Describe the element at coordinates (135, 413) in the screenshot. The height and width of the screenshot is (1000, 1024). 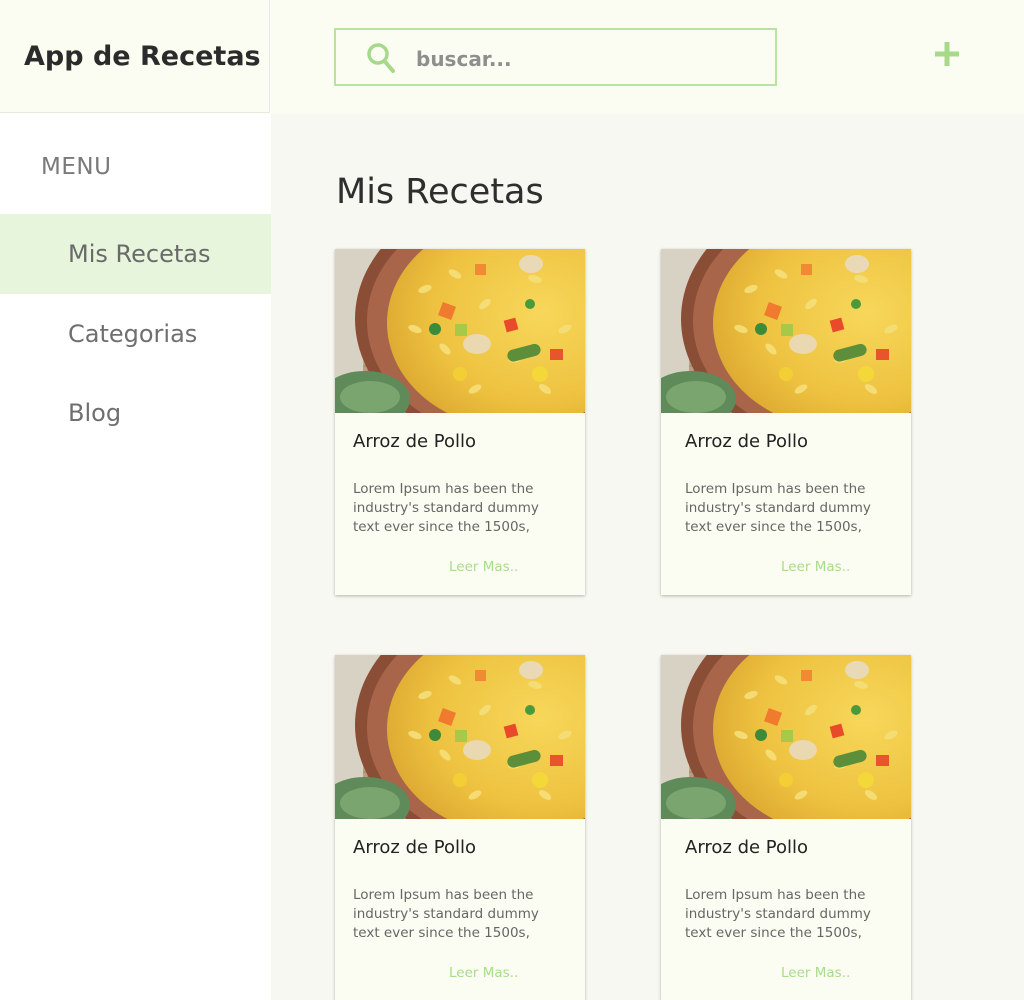
I see `sidebar-item-blog: Blog` at that location.